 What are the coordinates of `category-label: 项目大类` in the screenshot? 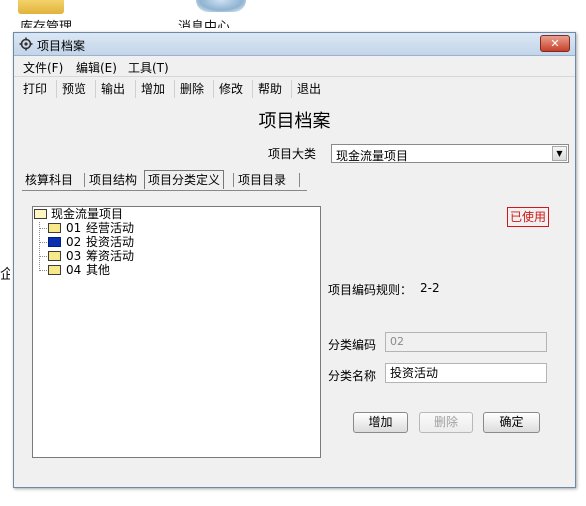 It's located at (292, 154).